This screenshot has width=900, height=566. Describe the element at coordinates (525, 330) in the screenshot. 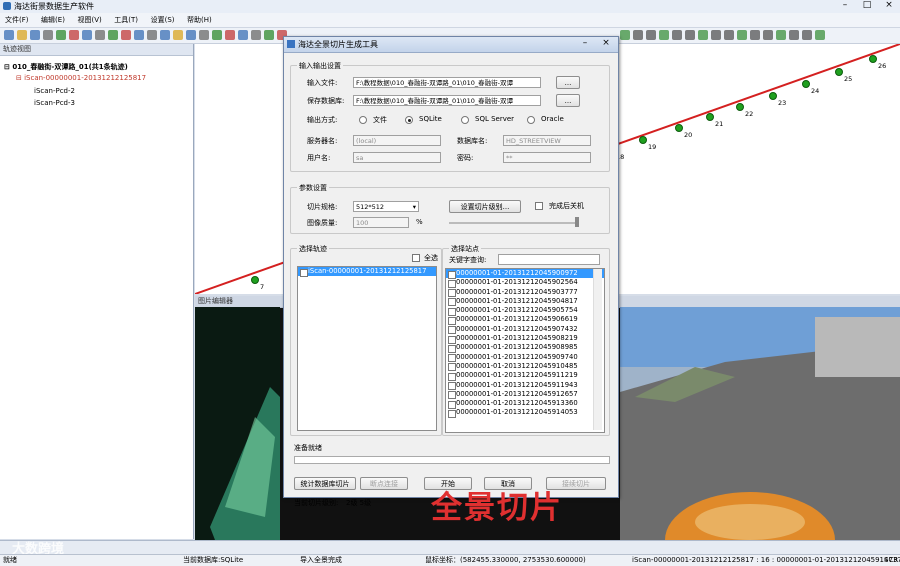

I see `station-list-item: 00000001-01-20131212045907432` at that location.